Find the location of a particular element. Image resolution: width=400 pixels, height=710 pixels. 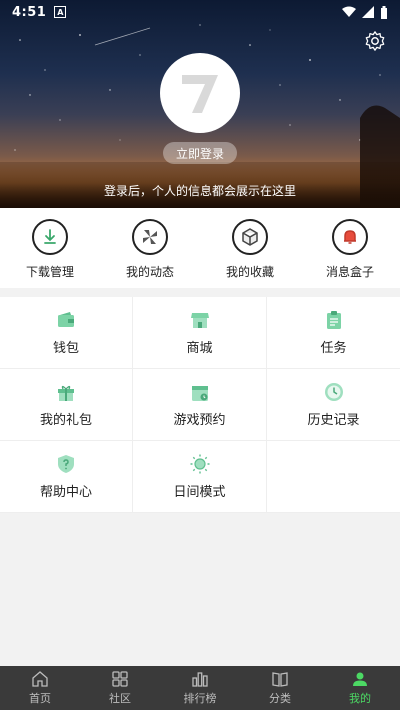

quick-actions-bar: 下载管理 我的动态 我的收藏 消息盒子 is located at coordinates (200, 248).